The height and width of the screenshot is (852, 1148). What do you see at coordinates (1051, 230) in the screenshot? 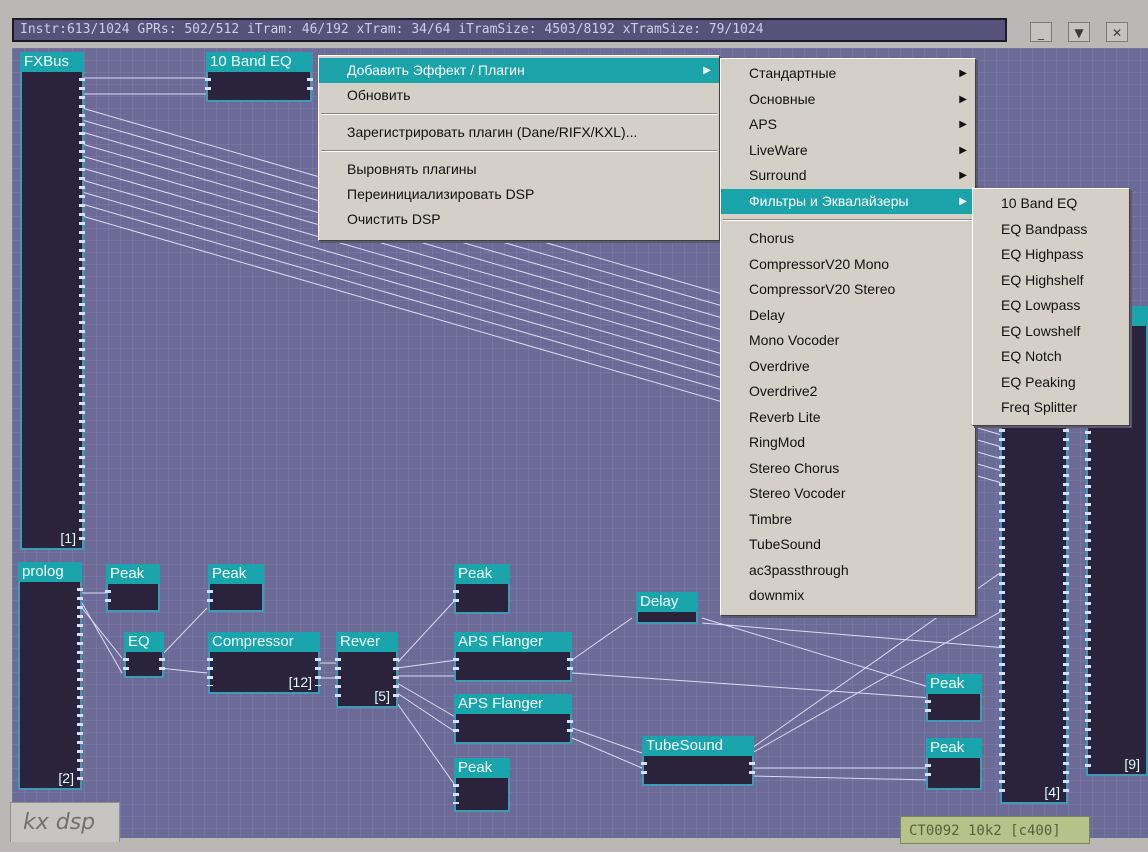
I see `menu-item-filter: EQ Bandpass` at bounding box center [1051, 230].